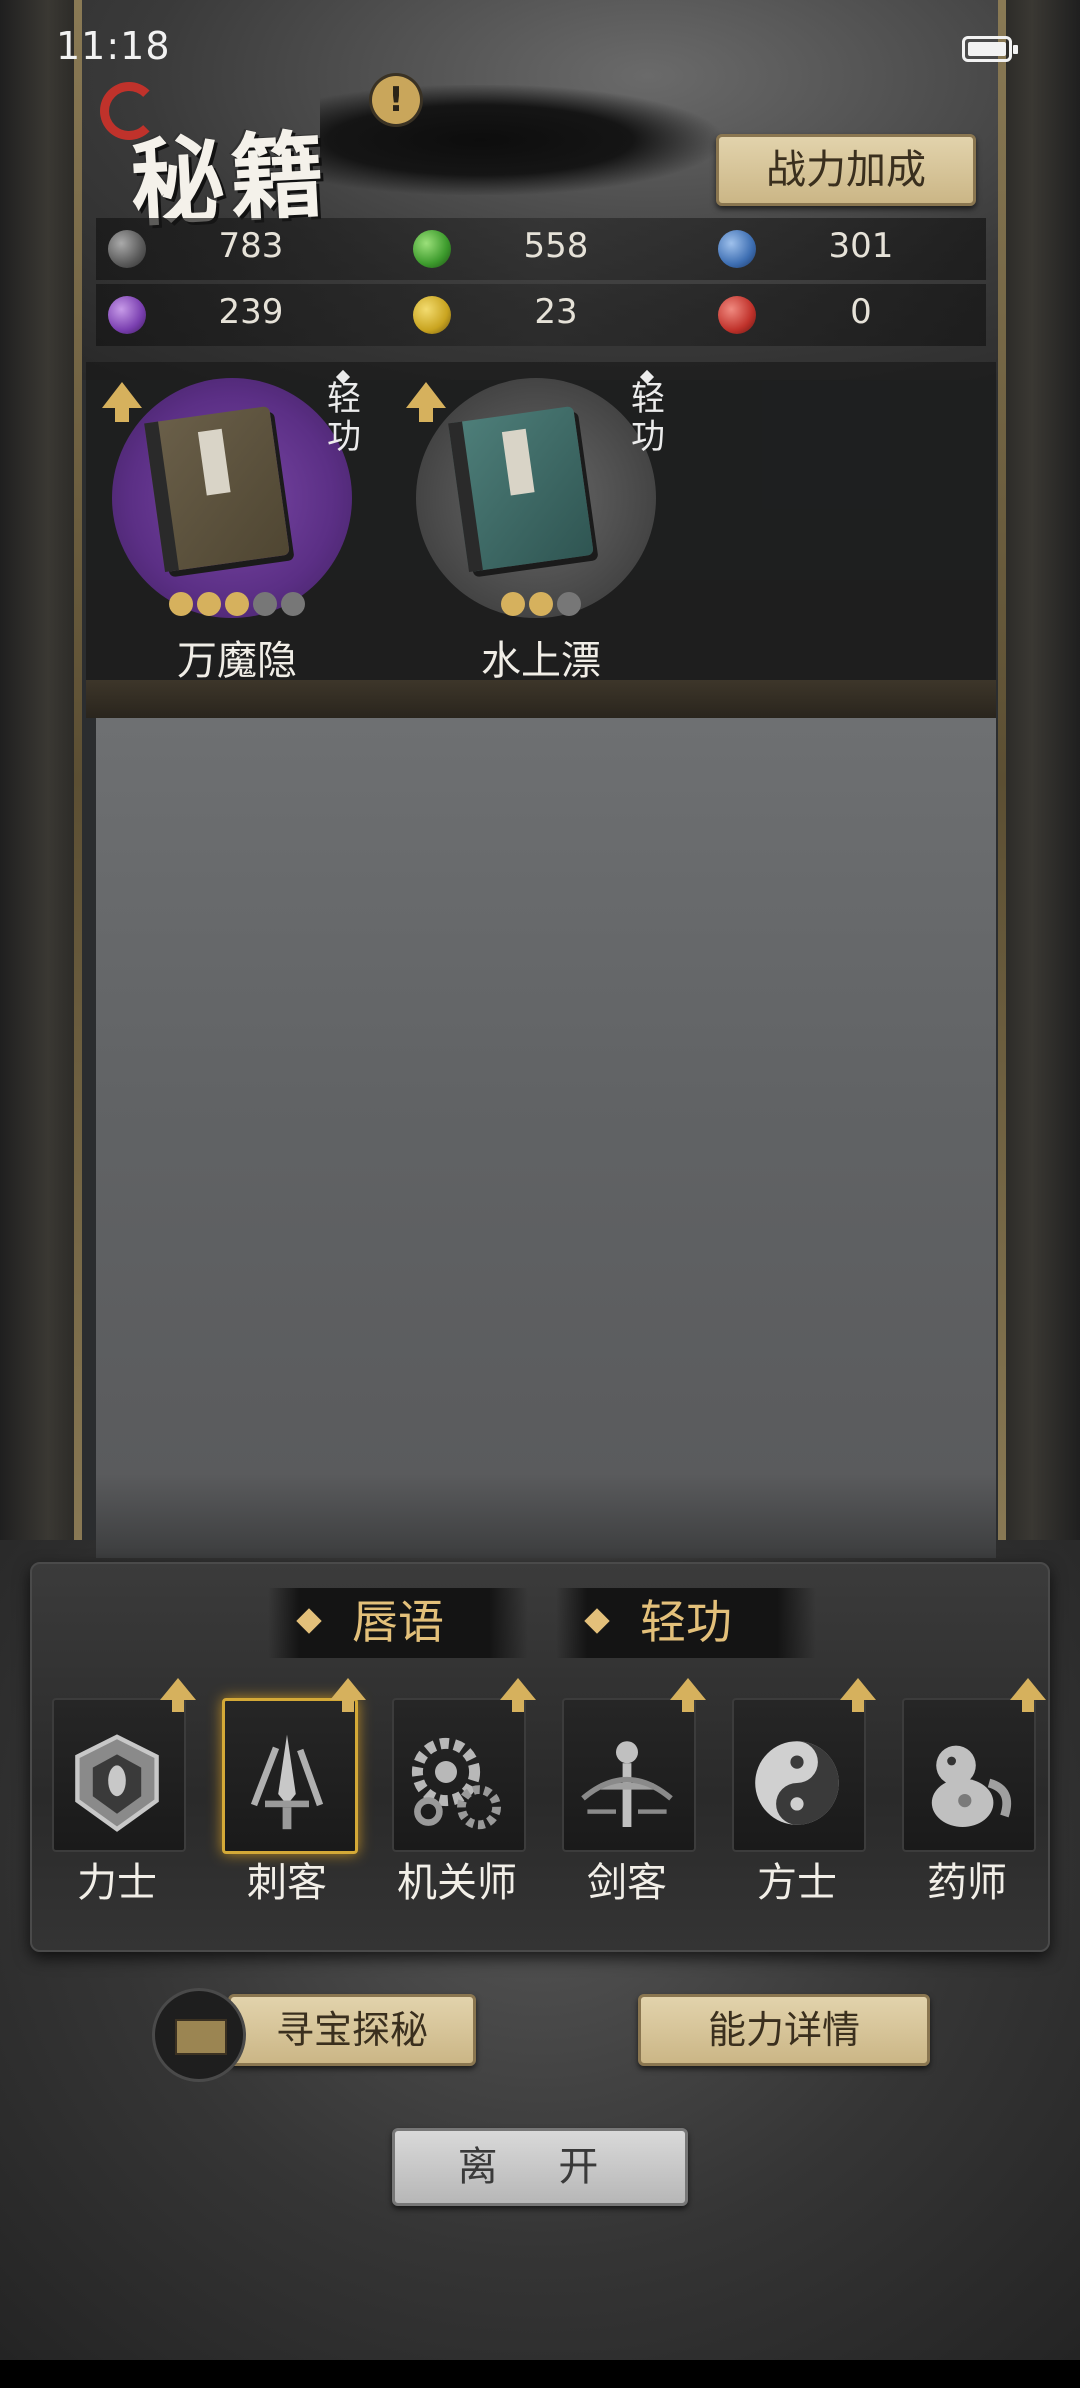  What do you see at coordinates (540, 2374) in the screenshot?
I see `navigation-bar` at bounding box center [540, 2374].